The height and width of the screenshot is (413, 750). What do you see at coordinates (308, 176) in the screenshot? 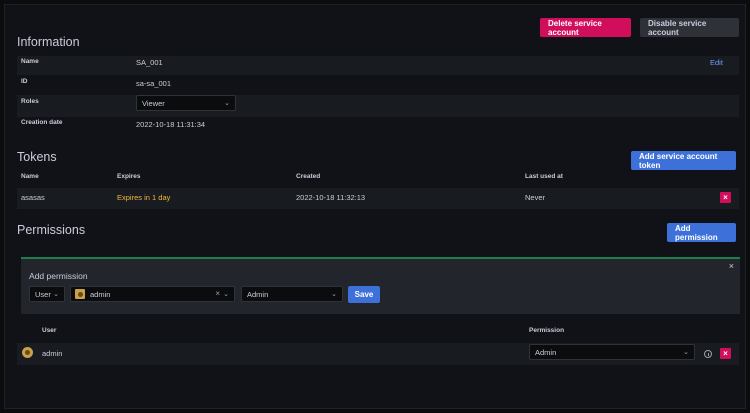
I see `tokens-col-created: Created` at bounding box center [308, 176].